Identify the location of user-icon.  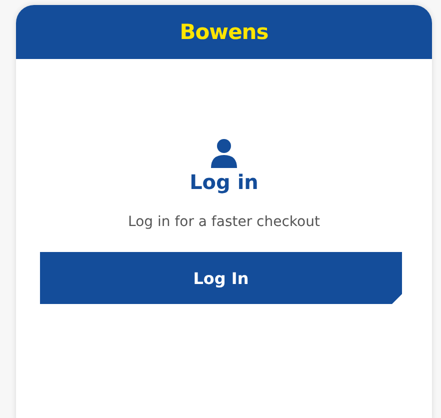
(224, 153).